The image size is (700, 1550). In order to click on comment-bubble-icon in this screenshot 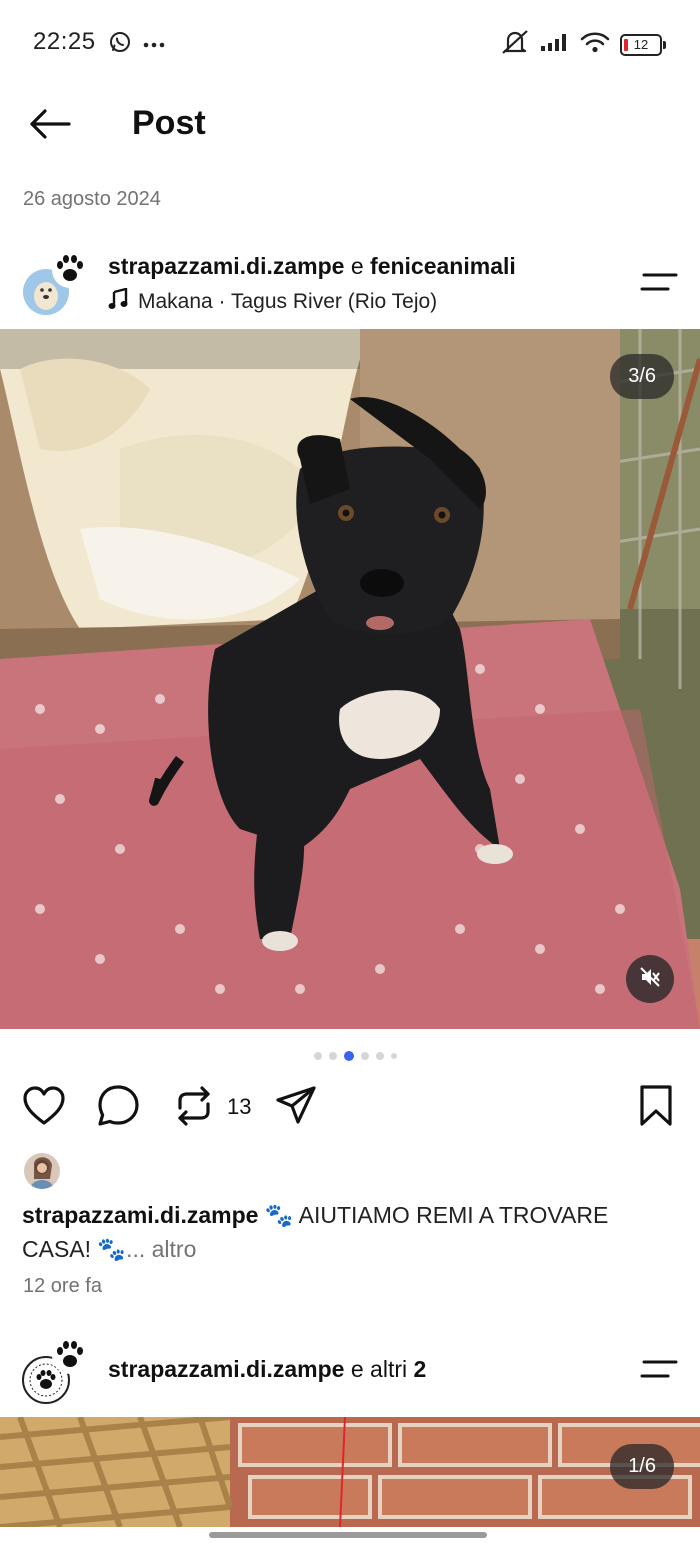, I will do `click(118, 1108)`.